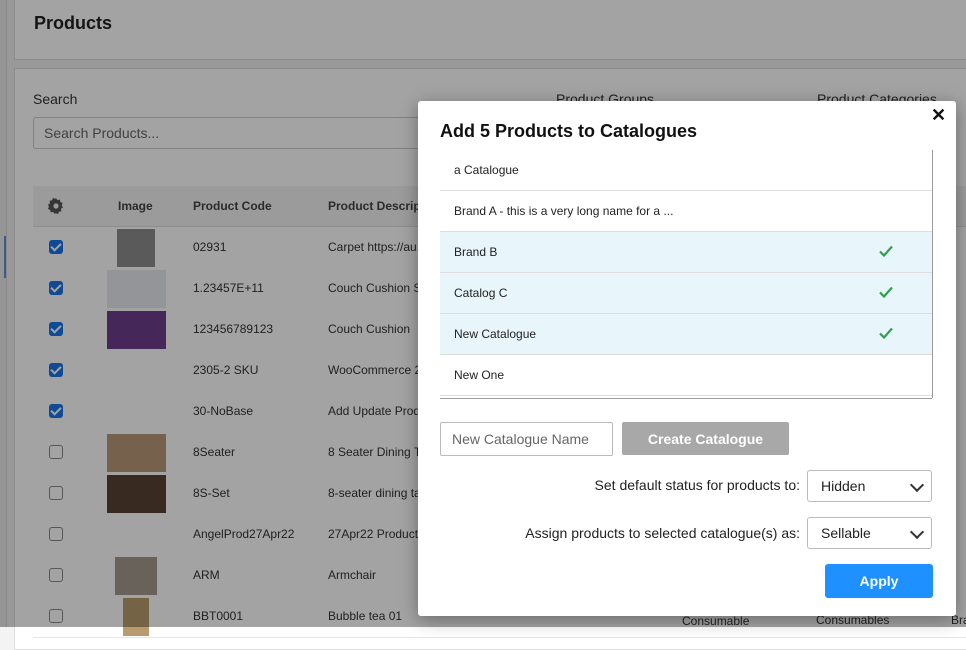  I want to click on dialog-title: Add 5 Products to Catalogues, so click(569, 131).